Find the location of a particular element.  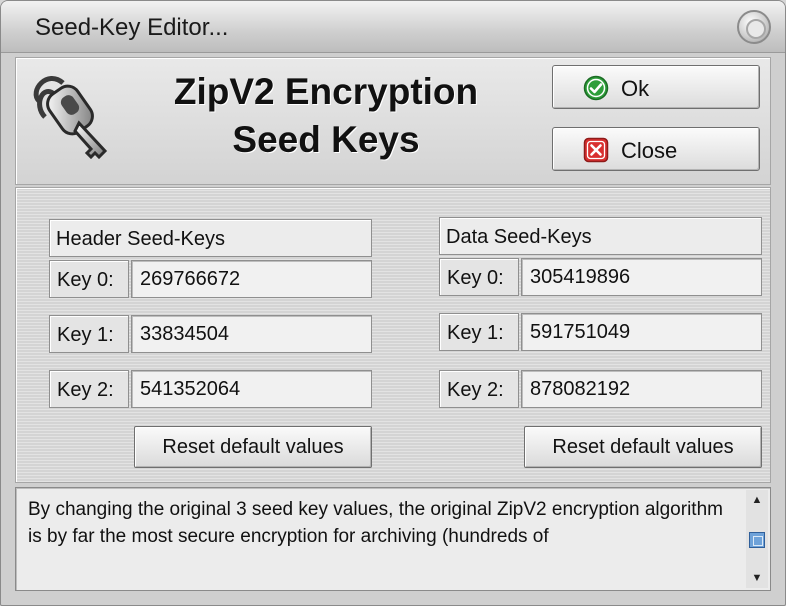

memo-scrollbar: ▲ ▼ is located at coordinates (757, 539).